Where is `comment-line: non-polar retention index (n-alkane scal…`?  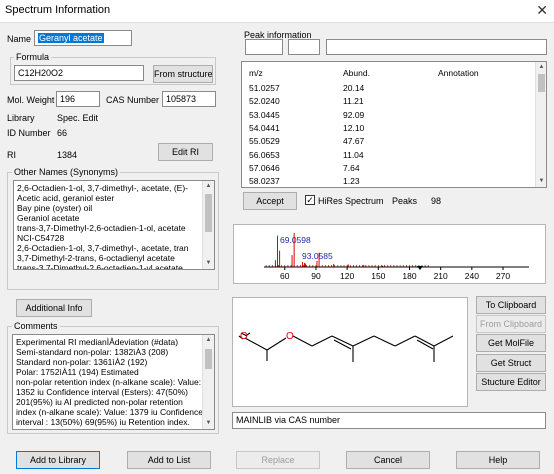 comment-line: non-polar retention index (n-alkane scal… is located at coordinates (109, 382).